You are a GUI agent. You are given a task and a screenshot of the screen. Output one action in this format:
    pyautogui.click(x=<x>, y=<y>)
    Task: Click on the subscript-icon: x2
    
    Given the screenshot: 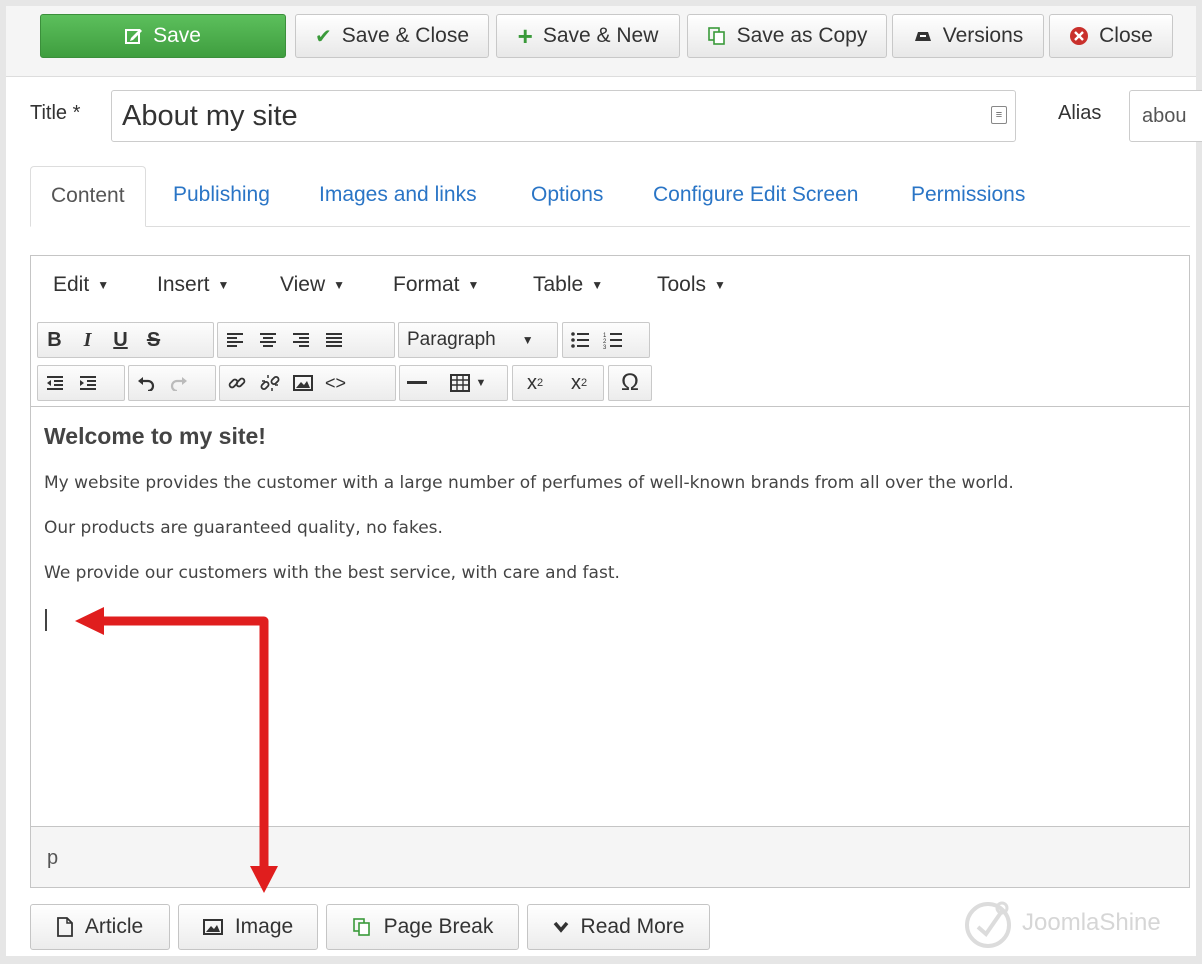 What is the action you would take?
    pyautogui.click(x=535, y=383)
    